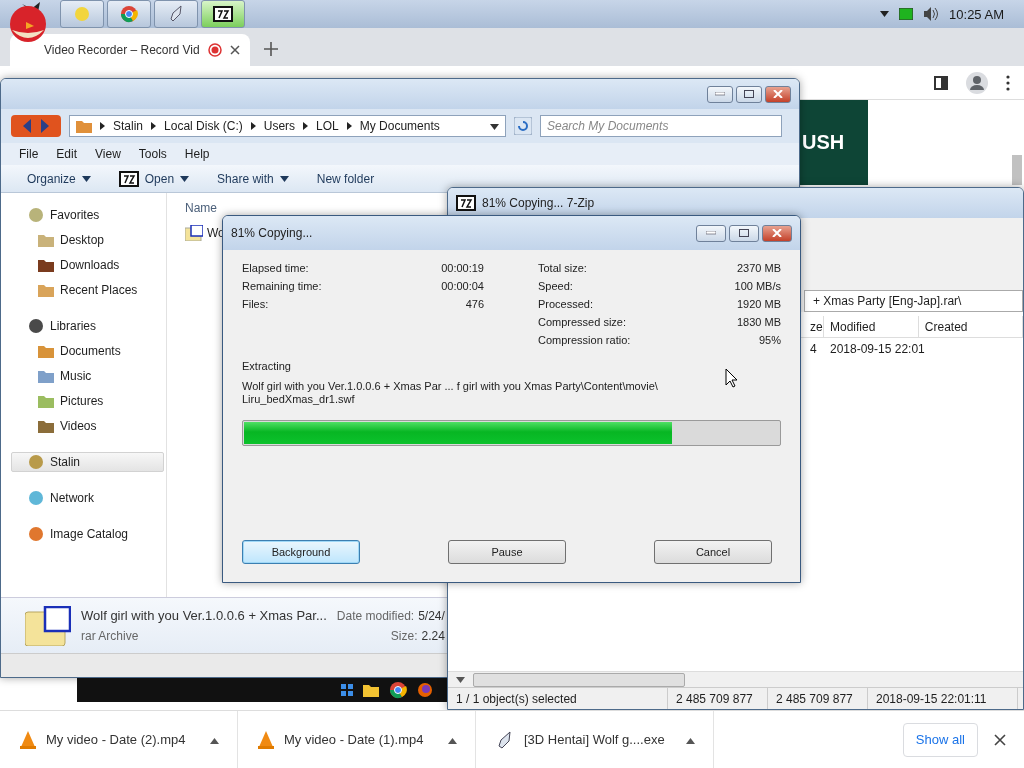 This screenshot has width=1024, height=768. What do you see at coordinates (431, 615) in the screenshot?
I see `detail-value: 5/24/` at bounding box center [431, 615].